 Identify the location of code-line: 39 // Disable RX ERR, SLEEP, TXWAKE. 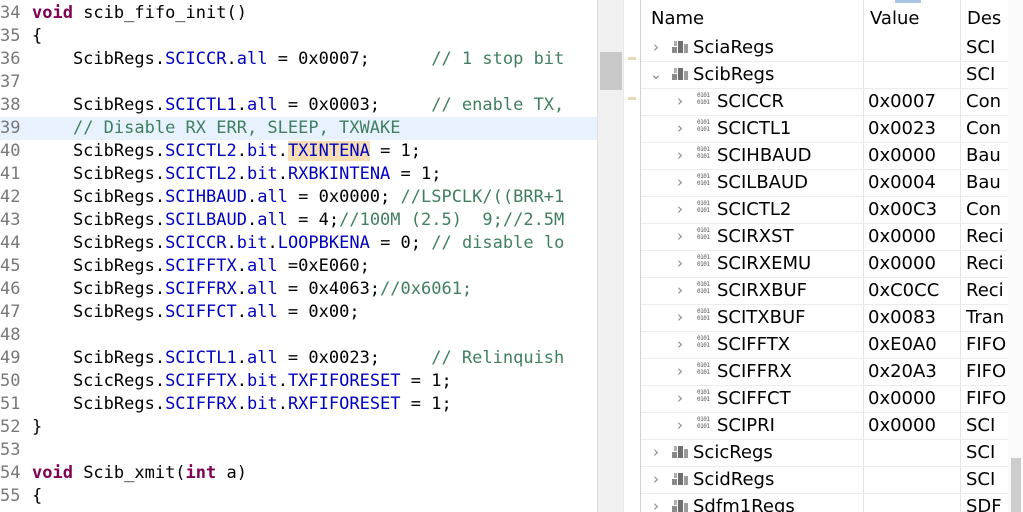
(298, 128).